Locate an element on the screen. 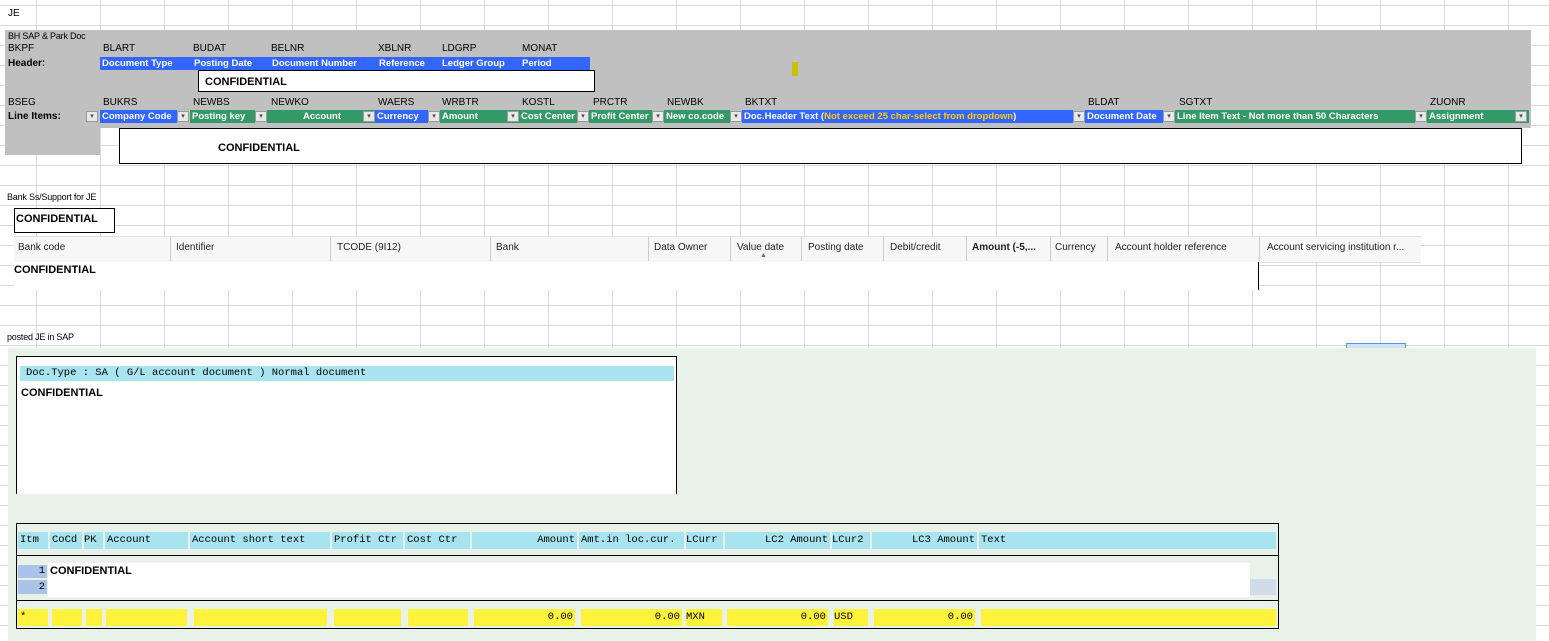 The image size is (1549, 641). total-cocd is located at coordinates (67, 617).